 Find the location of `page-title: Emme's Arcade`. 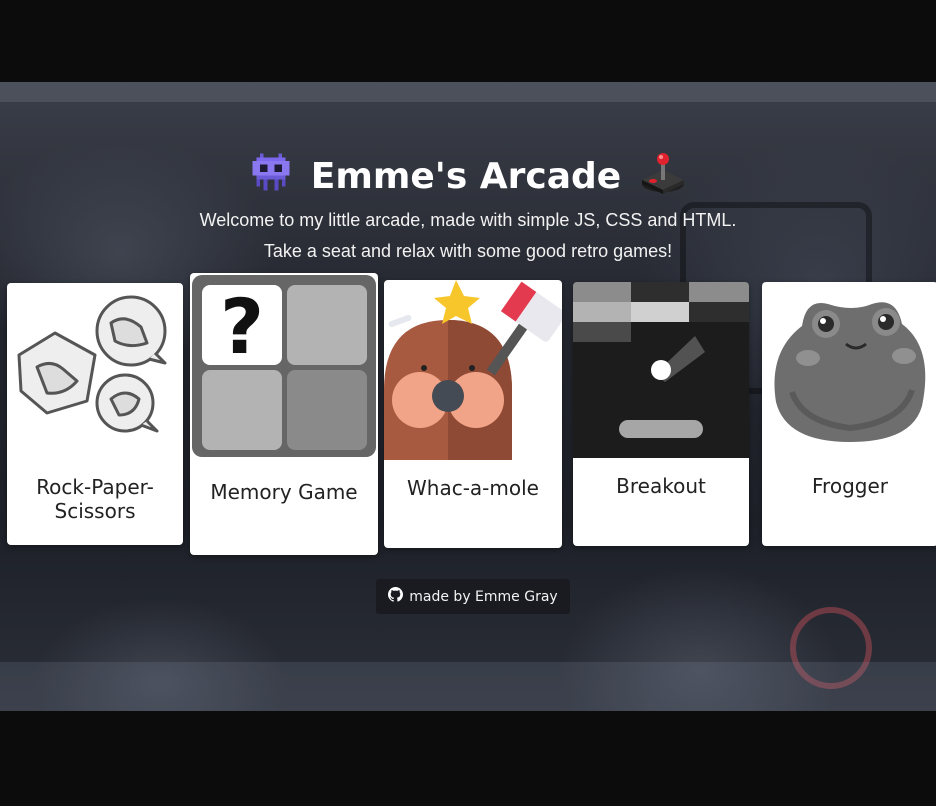

page-title: Emme's Arcade is located at coordinates (466, 176).